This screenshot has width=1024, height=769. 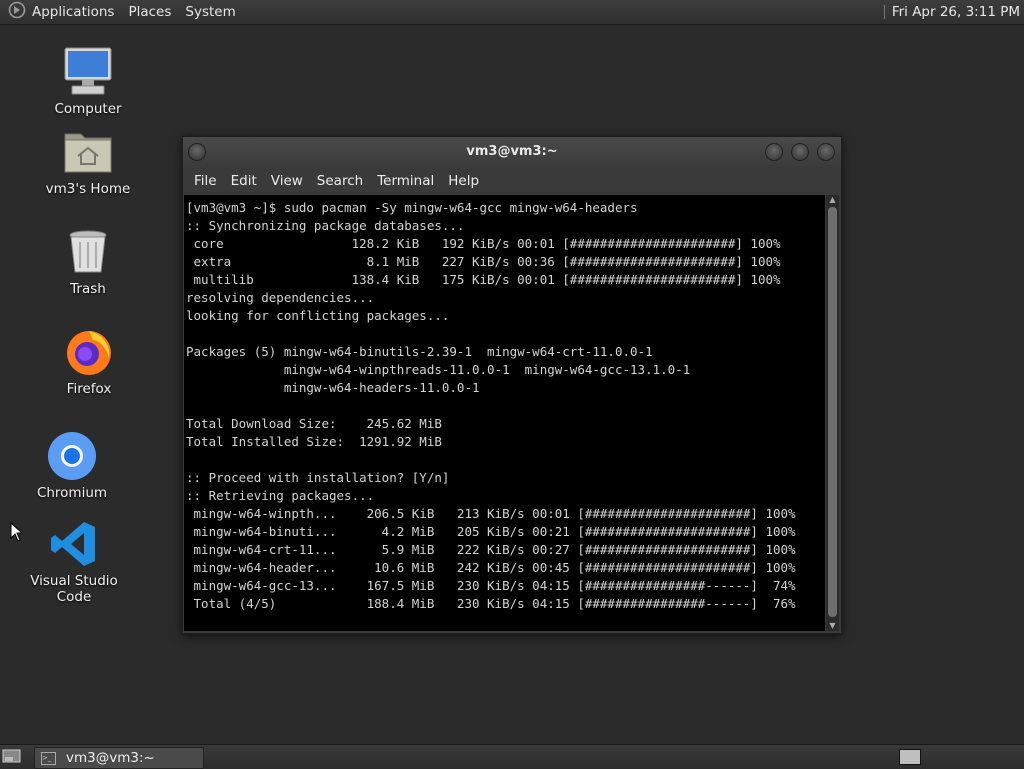 I want to click on scroll-down-icon: ▼, so click(x=832, y=626).